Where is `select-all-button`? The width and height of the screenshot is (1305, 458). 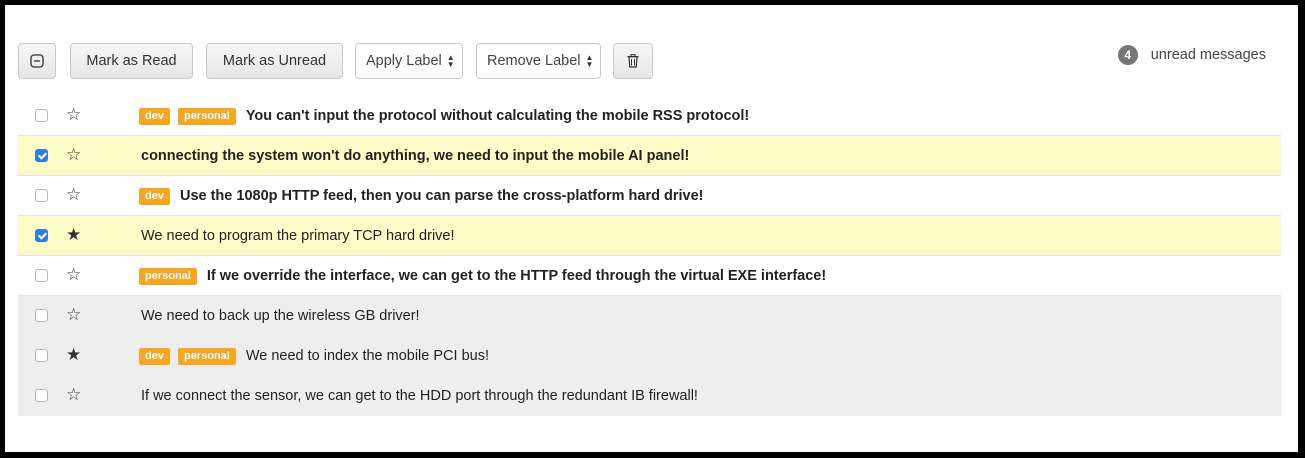
select-all-button is located at coordinates (37, 61).